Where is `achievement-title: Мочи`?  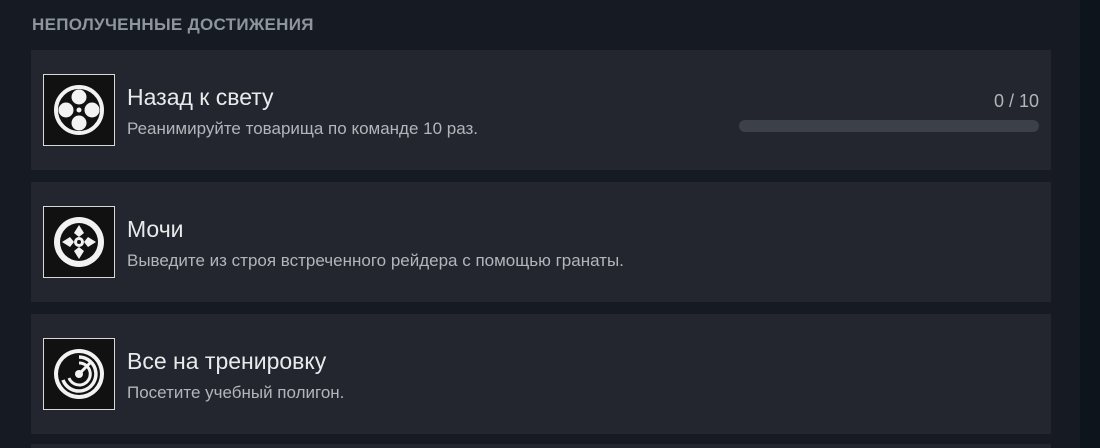 achievement-title: Мочи is located at coordinates (155, 229).